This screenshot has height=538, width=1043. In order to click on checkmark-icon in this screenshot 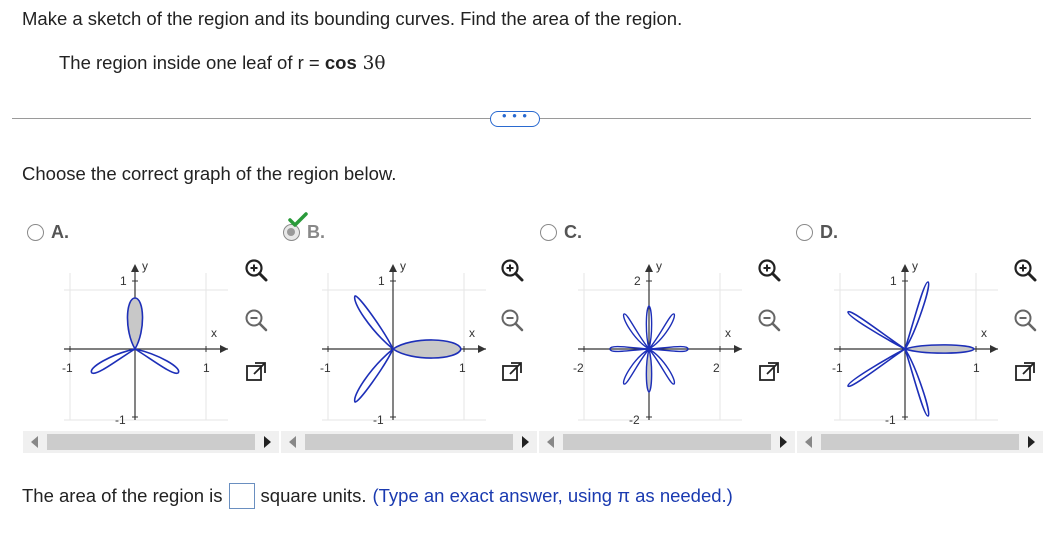, I will do `click(298, 219)`.